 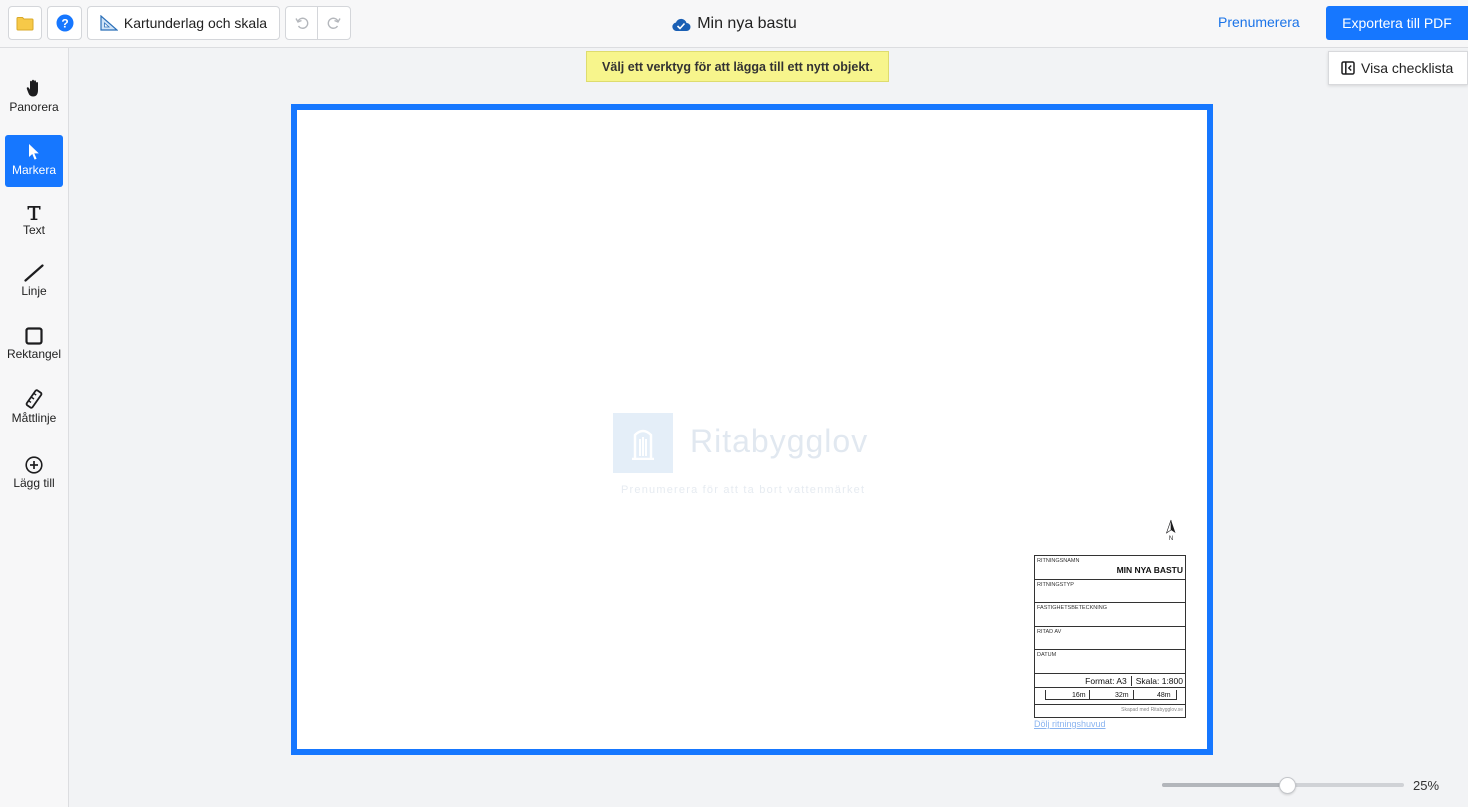 I want to click on hand-icon, so click(x=32, y=88).